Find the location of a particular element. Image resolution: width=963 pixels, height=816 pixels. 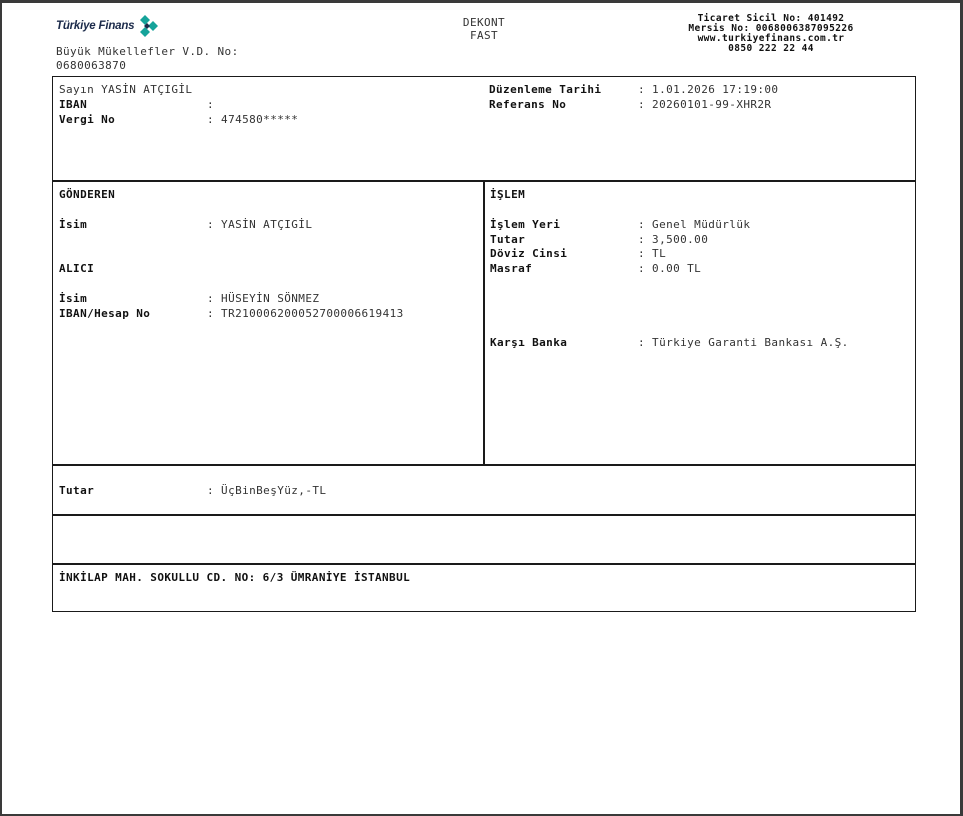

document-subtitle-text: FAST is located at coordinates (484, 35).